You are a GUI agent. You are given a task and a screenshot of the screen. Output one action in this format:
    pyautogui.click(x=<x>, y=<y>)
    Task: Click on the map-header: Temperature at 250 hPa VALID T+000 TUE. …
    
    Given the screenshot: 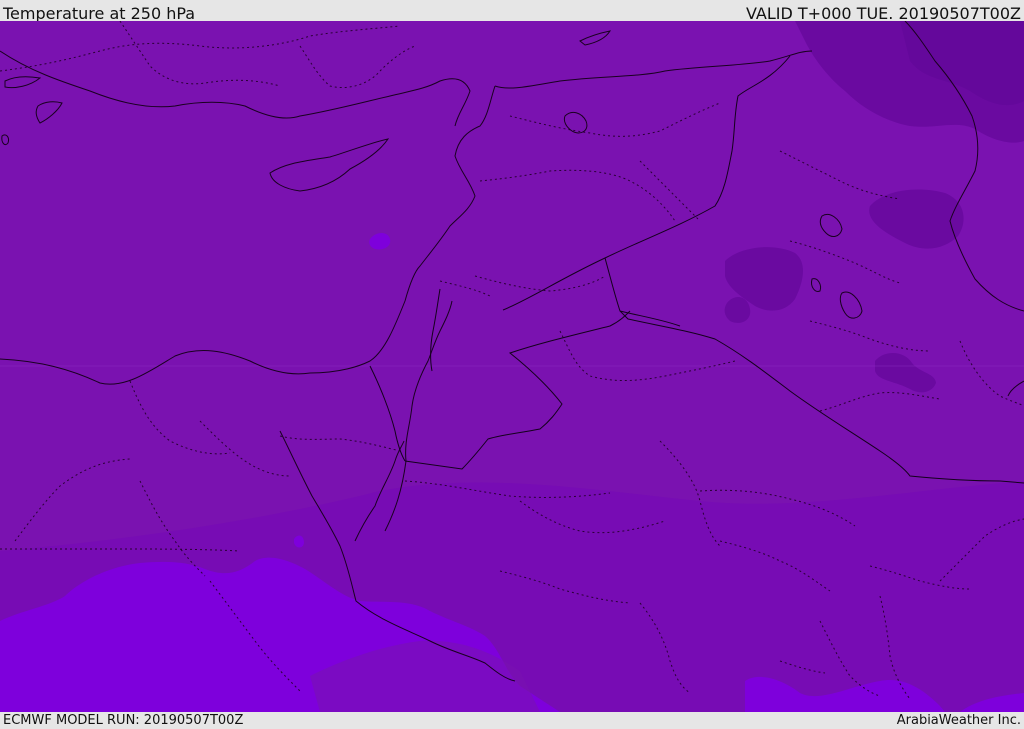 What is the action you would take?
    pyautogui.click(x=512, y=11)
    